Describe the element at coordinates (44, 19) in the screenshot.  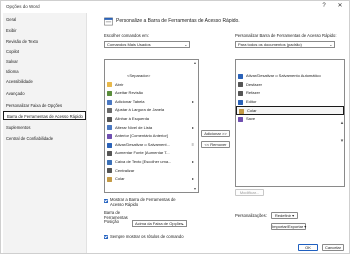
I see `sidebar-item-geral: Geral` at that location.